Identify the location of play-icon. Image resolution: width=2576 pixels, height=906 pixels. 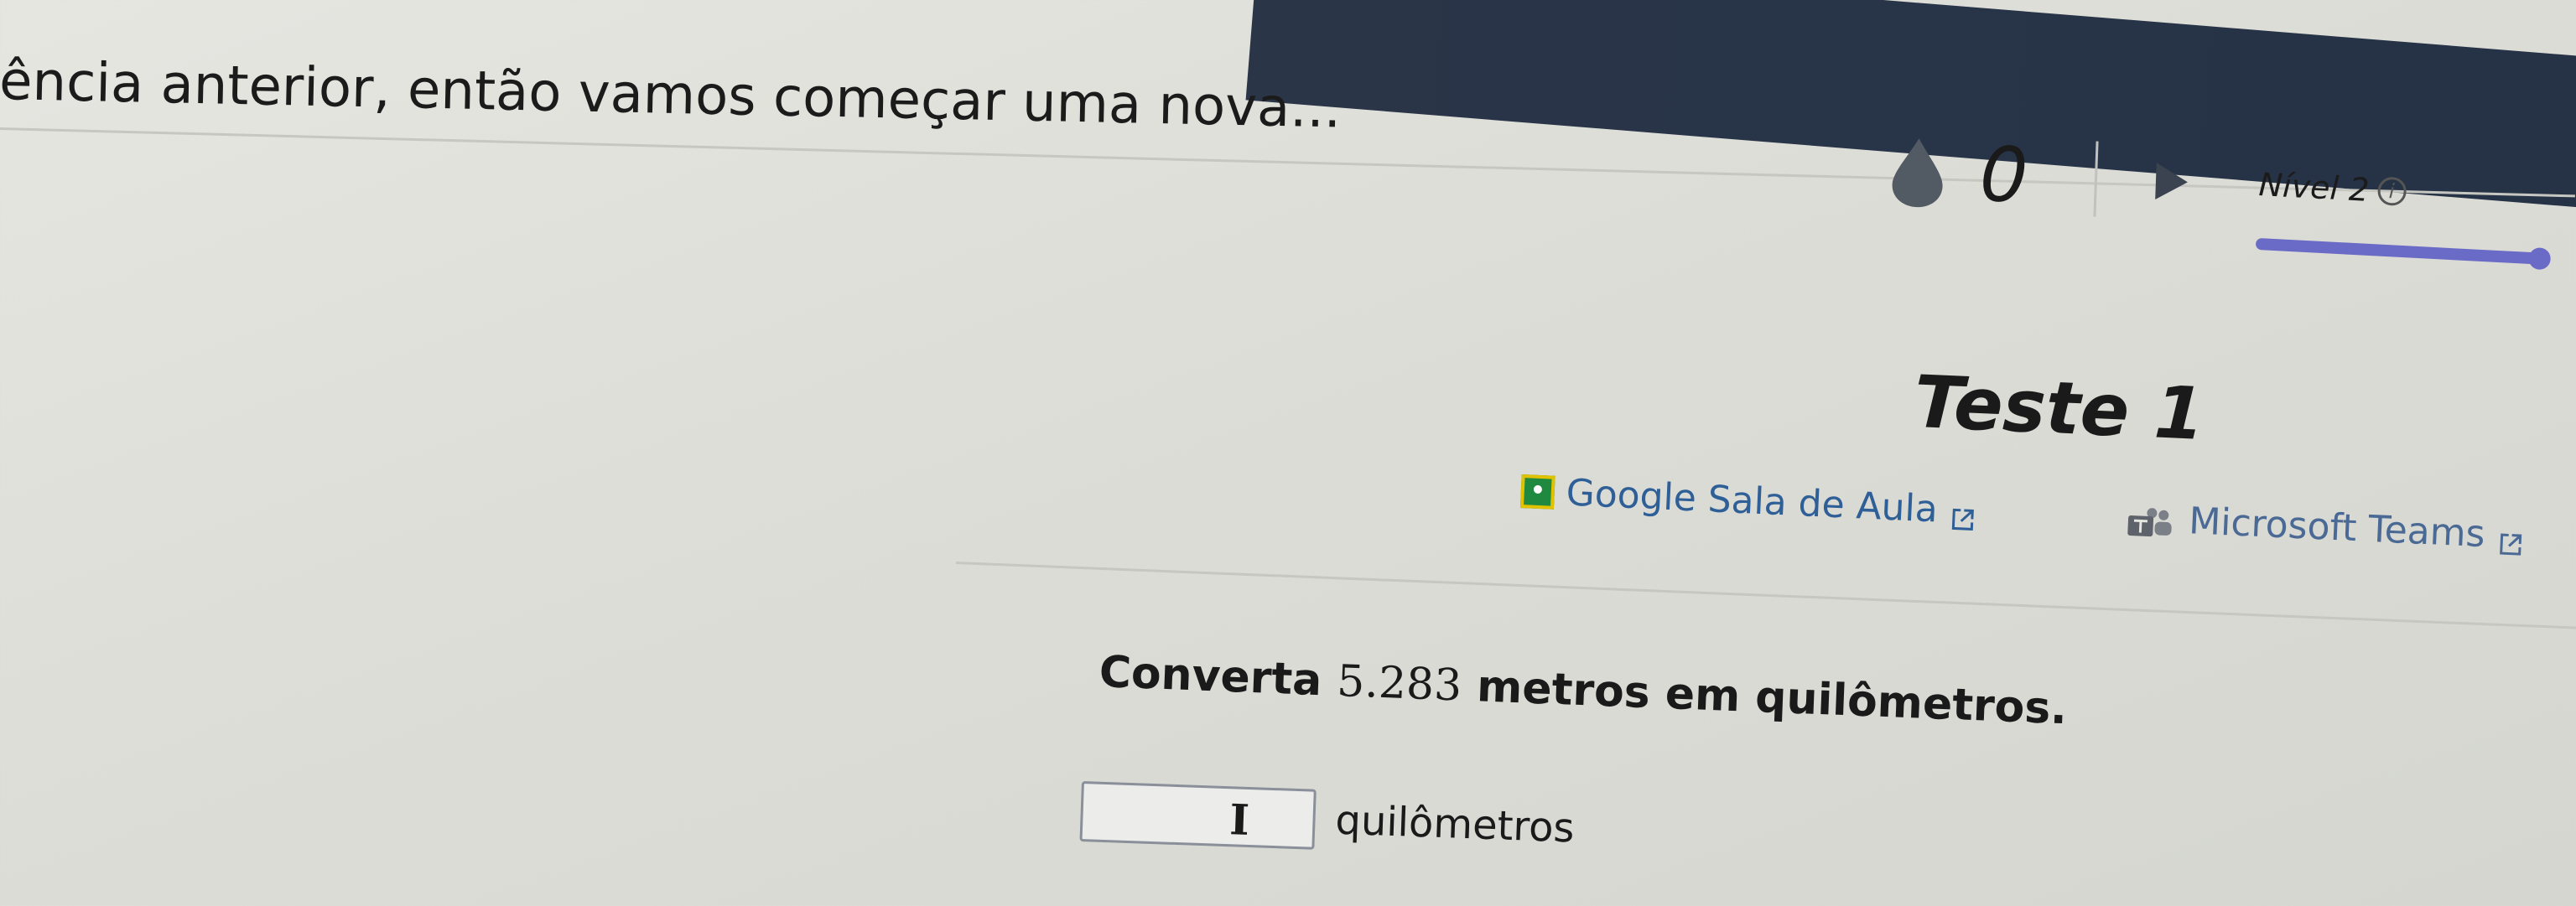
(2172, 181).